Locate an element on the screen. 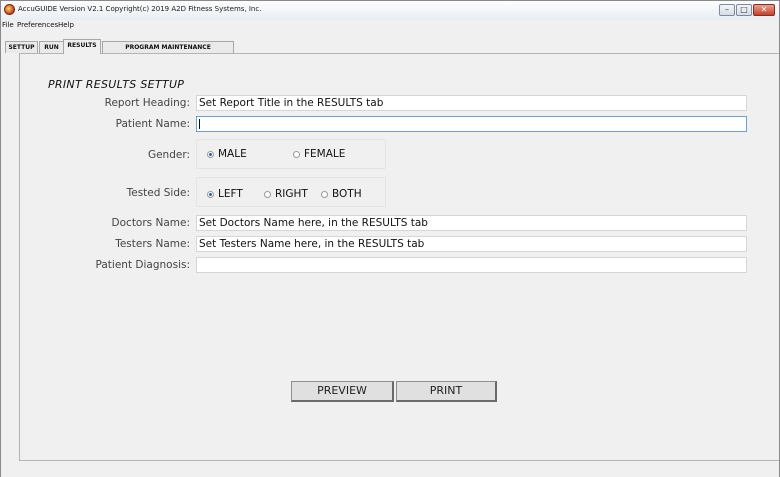  gender-male-label: MALE is located at coordinates (232, 154).